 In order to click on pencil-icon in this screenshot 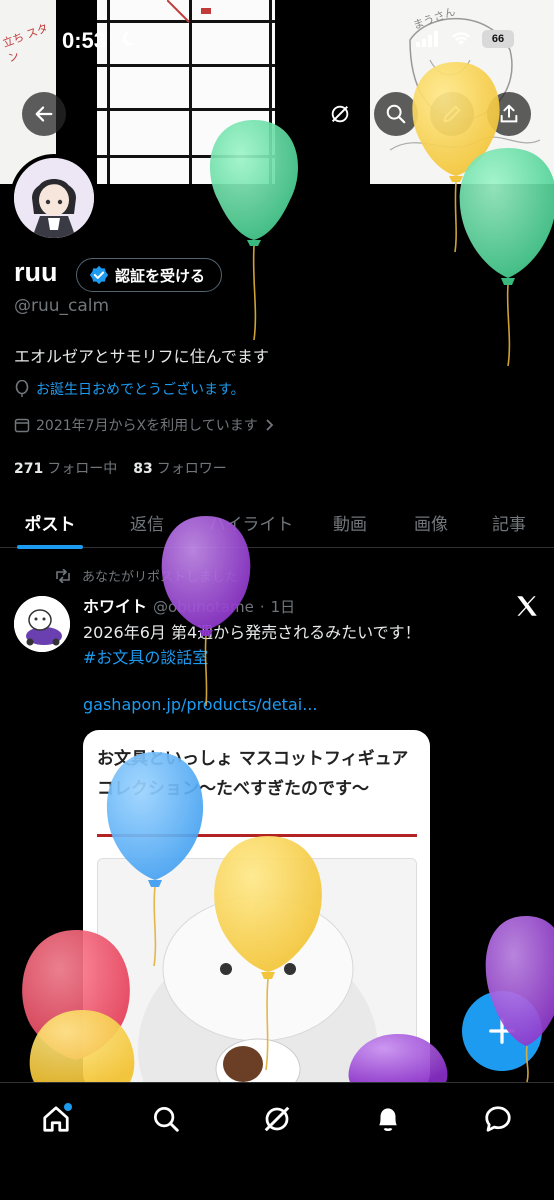, I will do `click(452, 114)`.